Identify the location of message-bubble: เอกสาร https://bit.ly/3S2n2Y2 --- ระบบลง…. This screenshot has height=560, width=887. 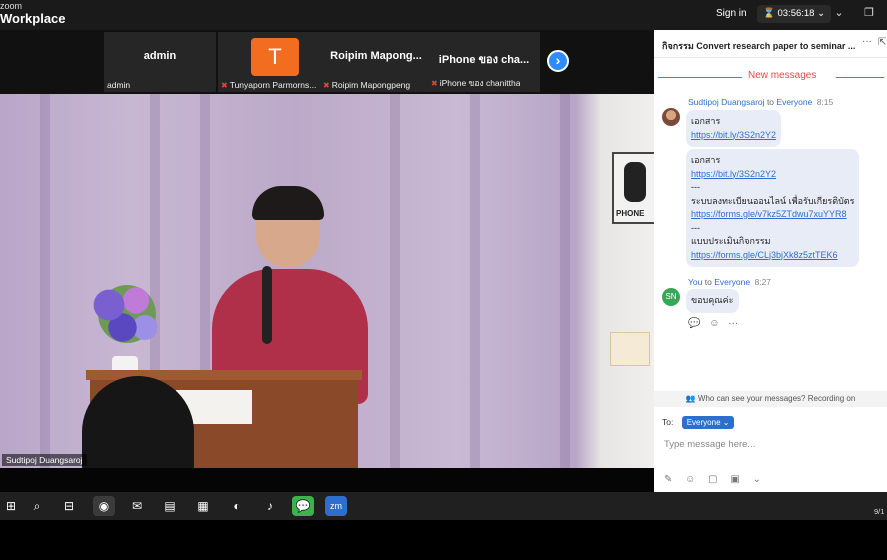
(773, 208).